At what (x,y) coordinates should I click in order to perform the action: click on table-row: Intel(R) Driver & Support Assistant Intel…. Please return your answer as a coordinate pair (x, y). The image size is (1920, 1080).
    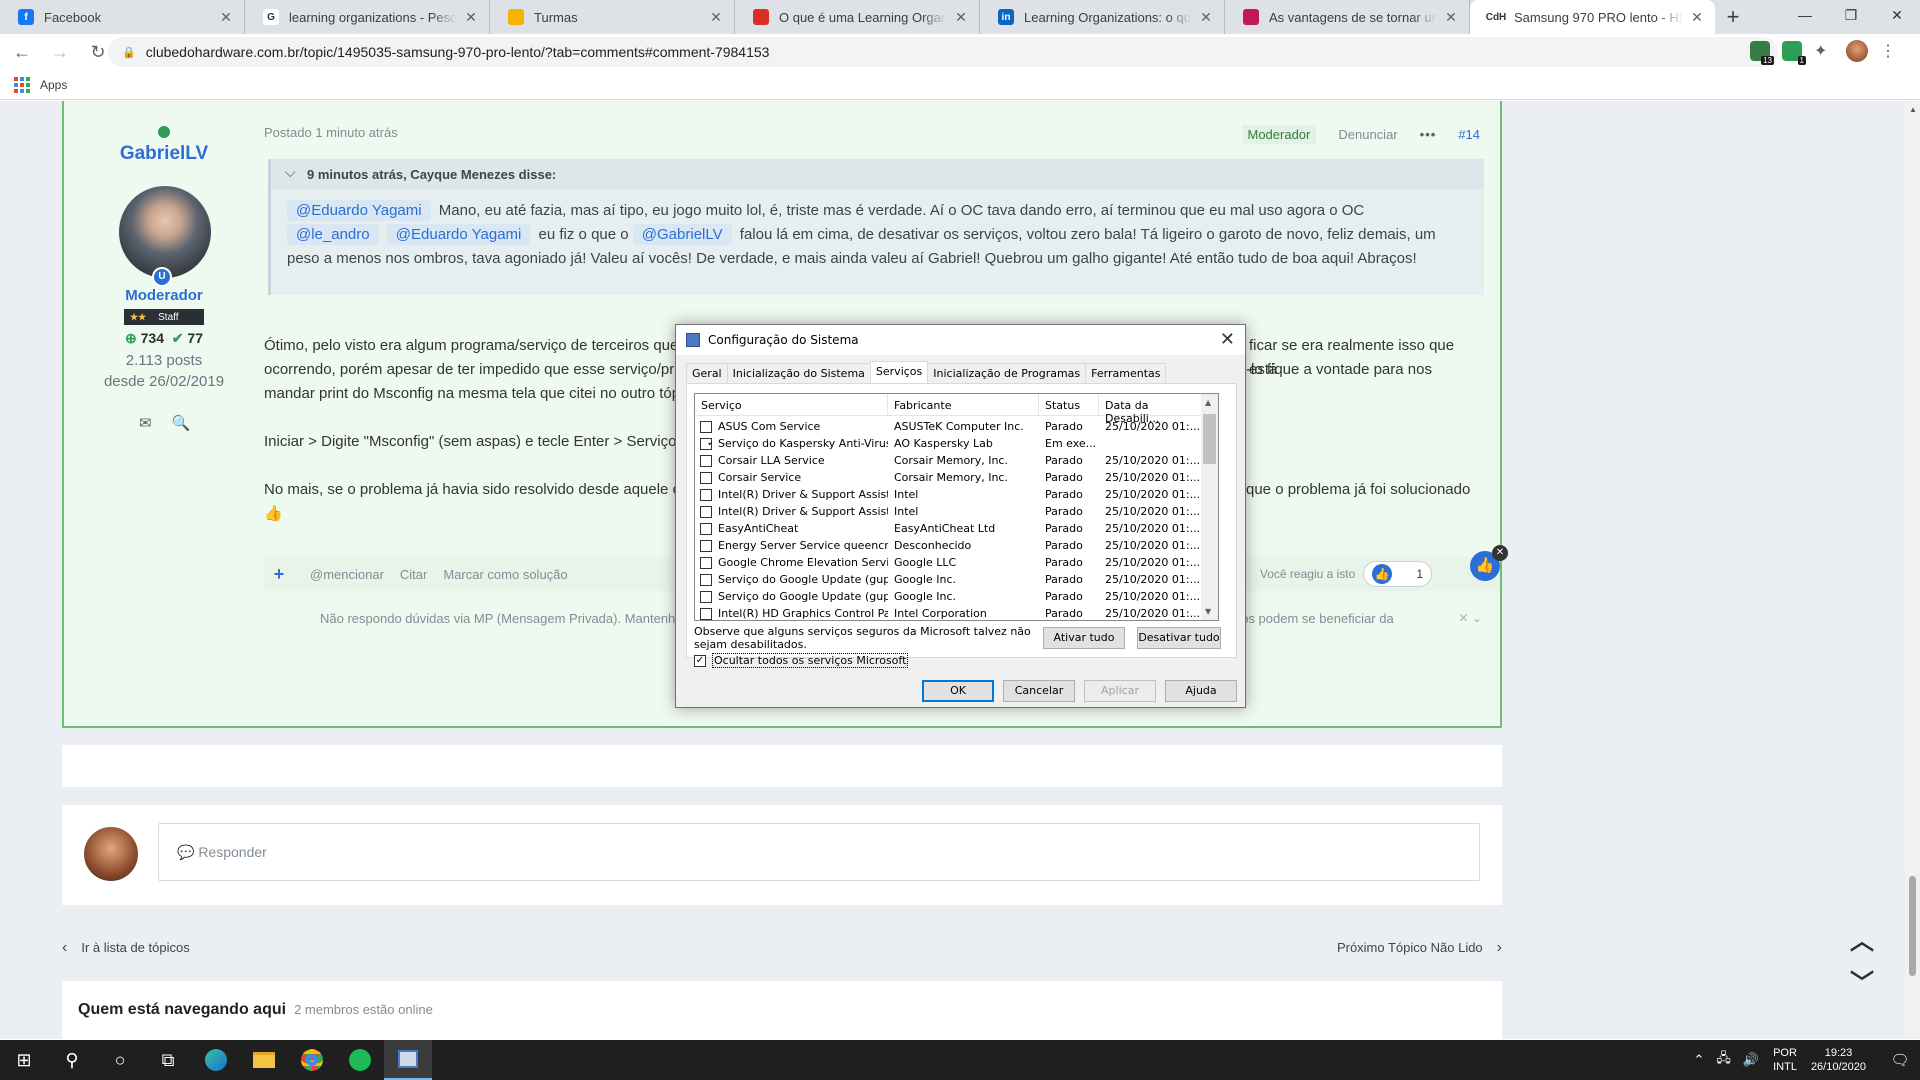
    Looking at the image, I should click on (949, 494).